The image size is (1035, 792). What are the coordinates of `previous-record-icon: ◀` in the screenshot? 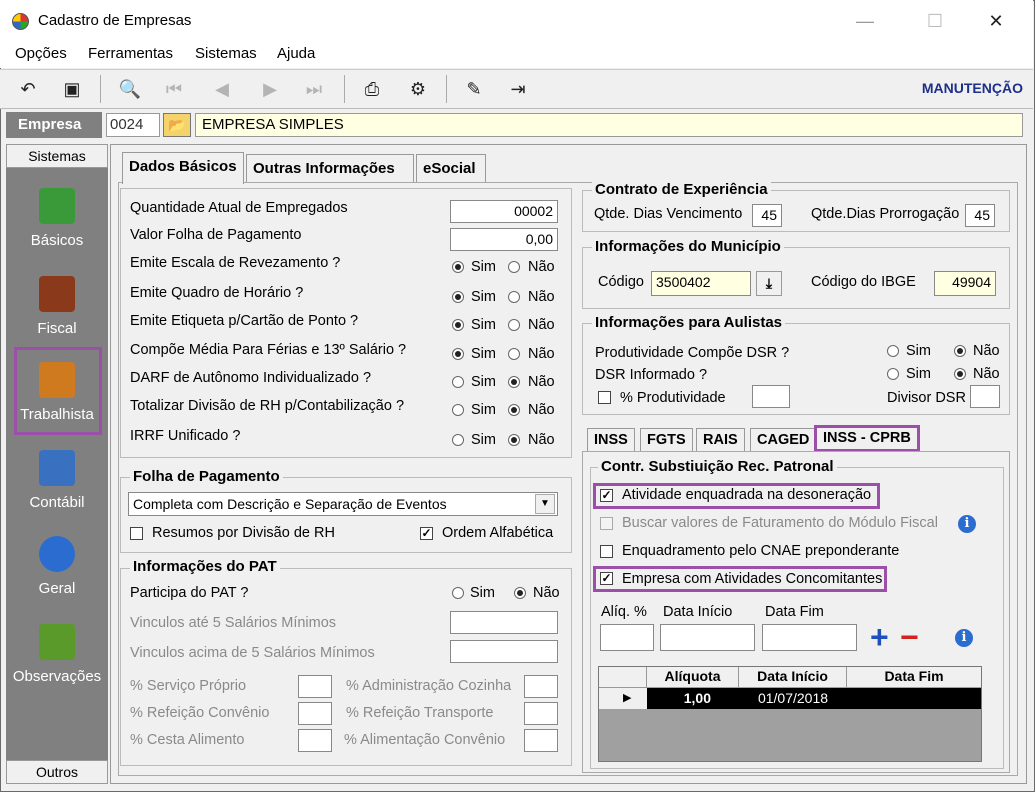 It's located at (222, 89).